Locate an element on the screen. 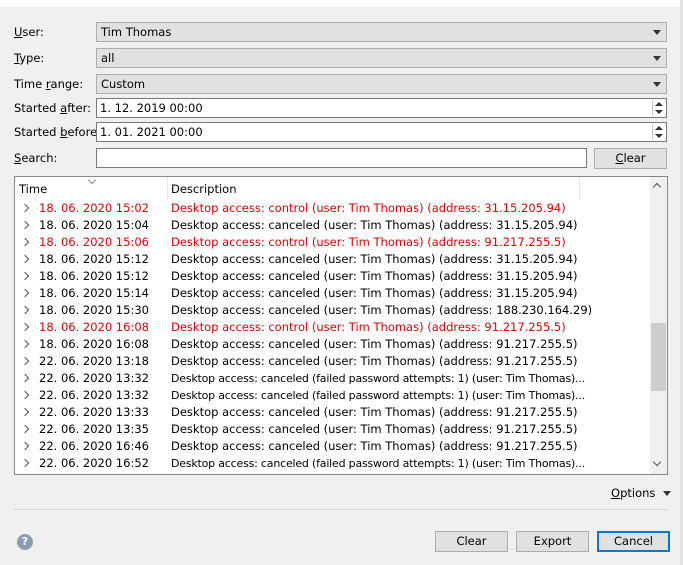 Image resolution: width=683 pixels, height=565 pixels. row-time: 22. 06. 2020 13:33 is located at coordinates (94, 412).